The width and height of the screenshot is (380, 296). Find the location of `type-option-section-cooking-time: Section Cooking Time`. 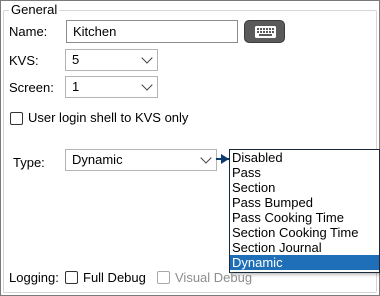

type-option-section-cooking-time: Section Cooking Time is located at coordinates (304, 232).